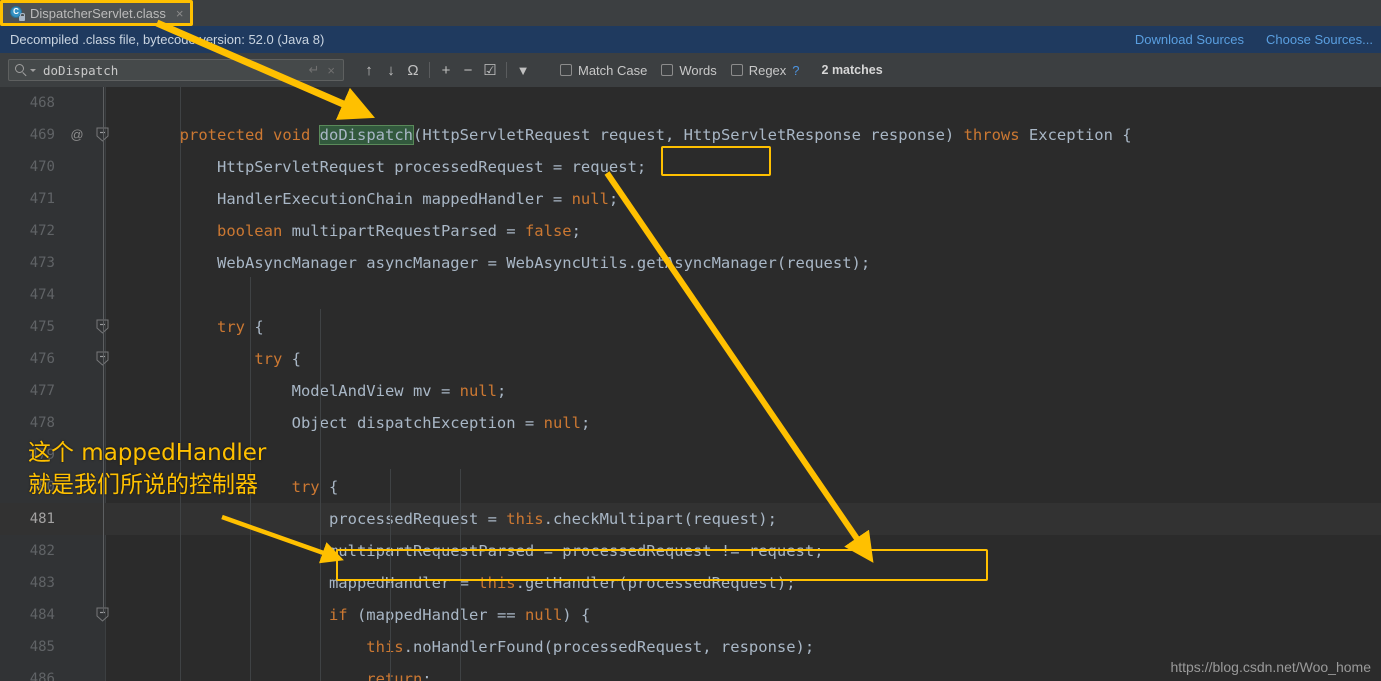 This screenshot has height=681, width=1381. Describe the element at coordinates (662, 565) in the screenshot. I see `mapped-handler-highlight-box` at that location.